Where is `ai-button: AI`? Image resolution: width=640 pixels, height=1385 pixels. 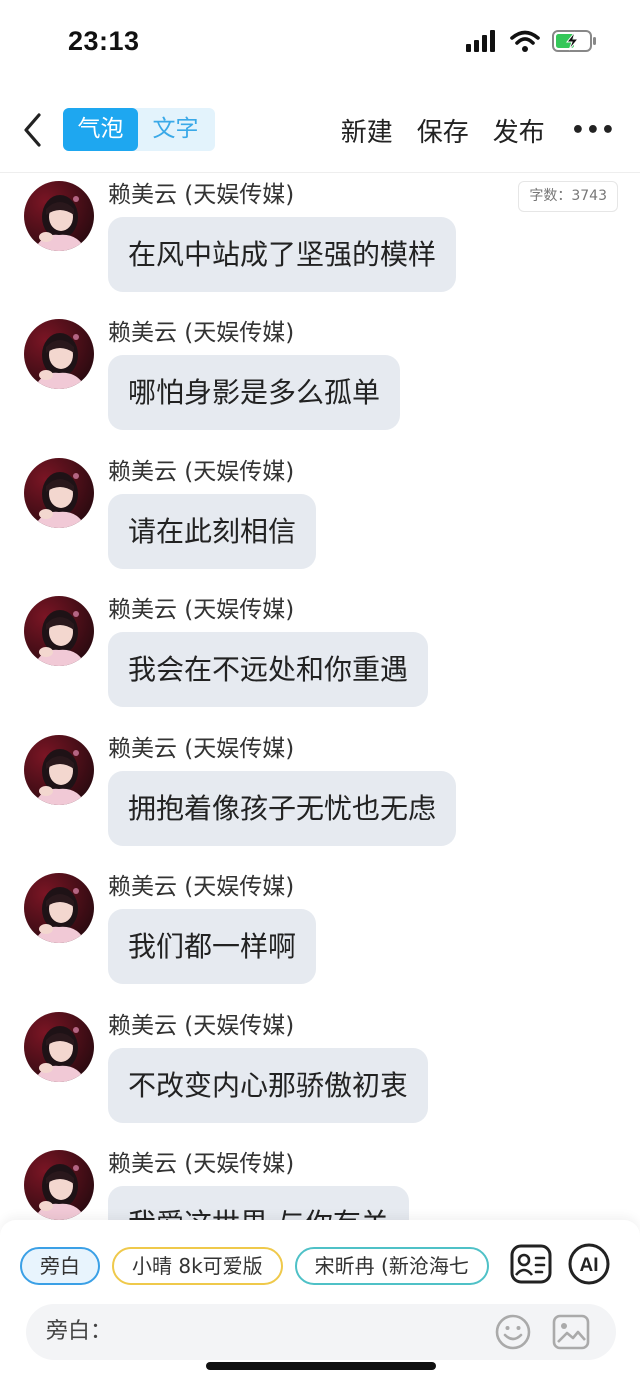
ai-button: AI is located at coordinates (589, 1264).